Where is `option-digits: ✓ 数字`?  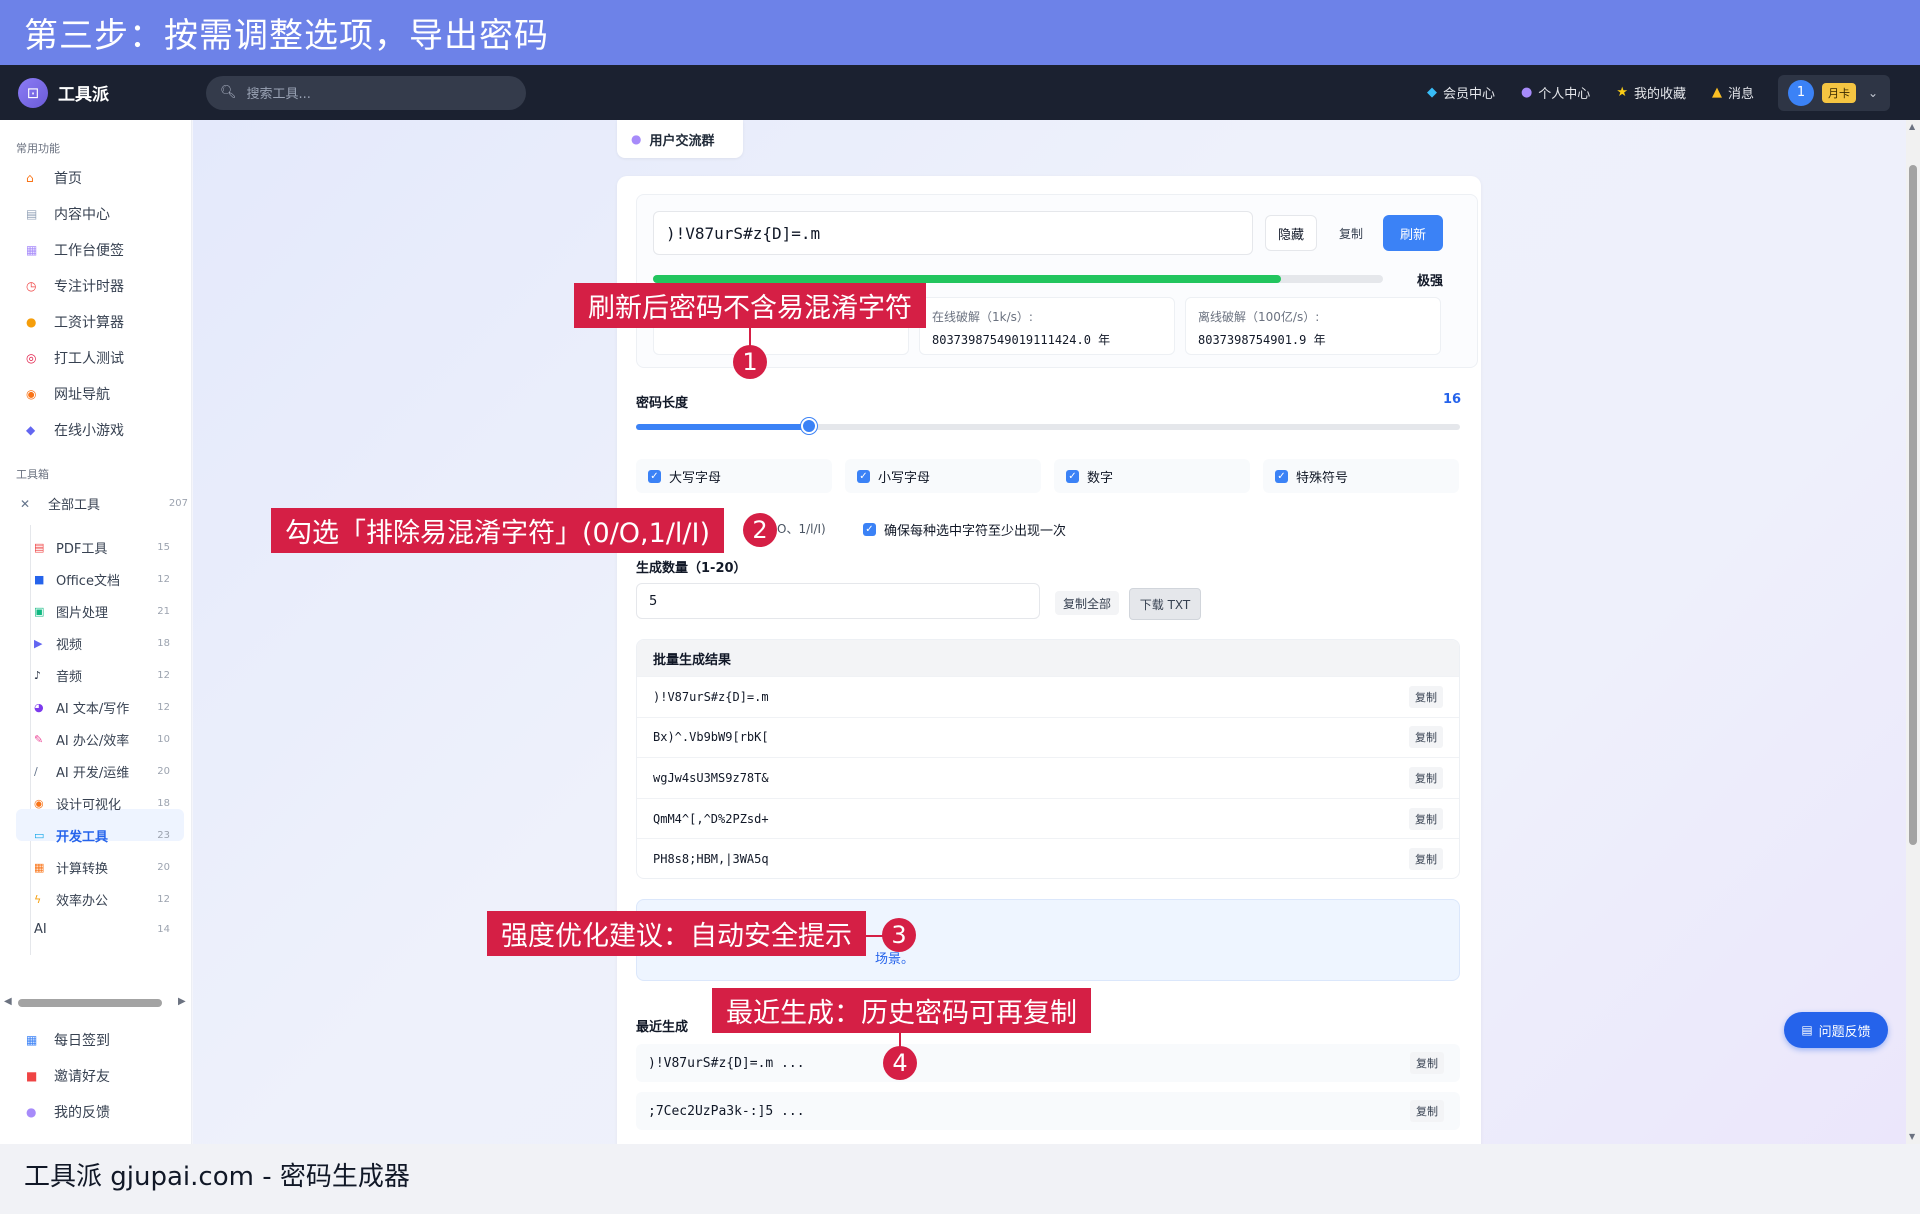
option-digits: ✓ 数字 is located at coordinates (1152, 476).